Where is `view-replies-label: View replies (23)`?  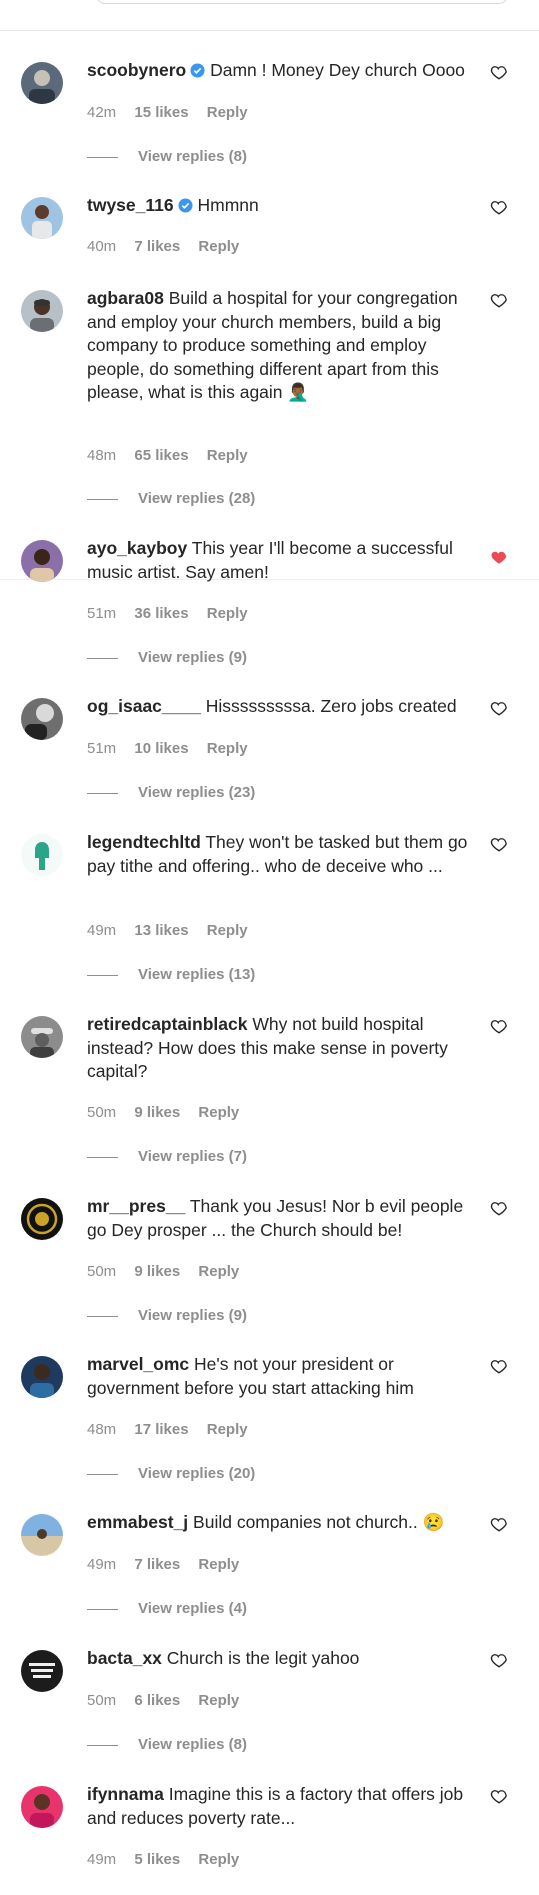
view-replies-label: View replies (23) is located at coordinates (197, 792).